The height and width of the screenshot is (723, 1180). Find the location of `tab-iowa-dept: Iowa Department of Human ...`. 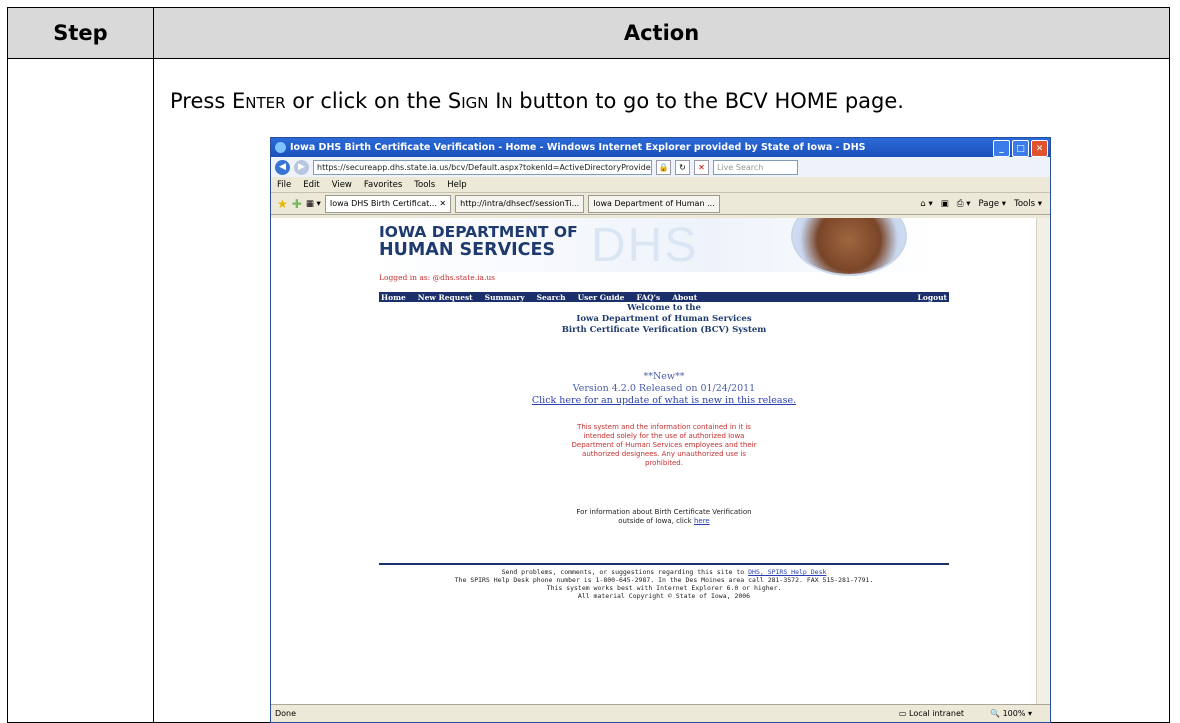

tab-iowa-dept: Iowa Department of Human ... is located at coordinates (654, 203).